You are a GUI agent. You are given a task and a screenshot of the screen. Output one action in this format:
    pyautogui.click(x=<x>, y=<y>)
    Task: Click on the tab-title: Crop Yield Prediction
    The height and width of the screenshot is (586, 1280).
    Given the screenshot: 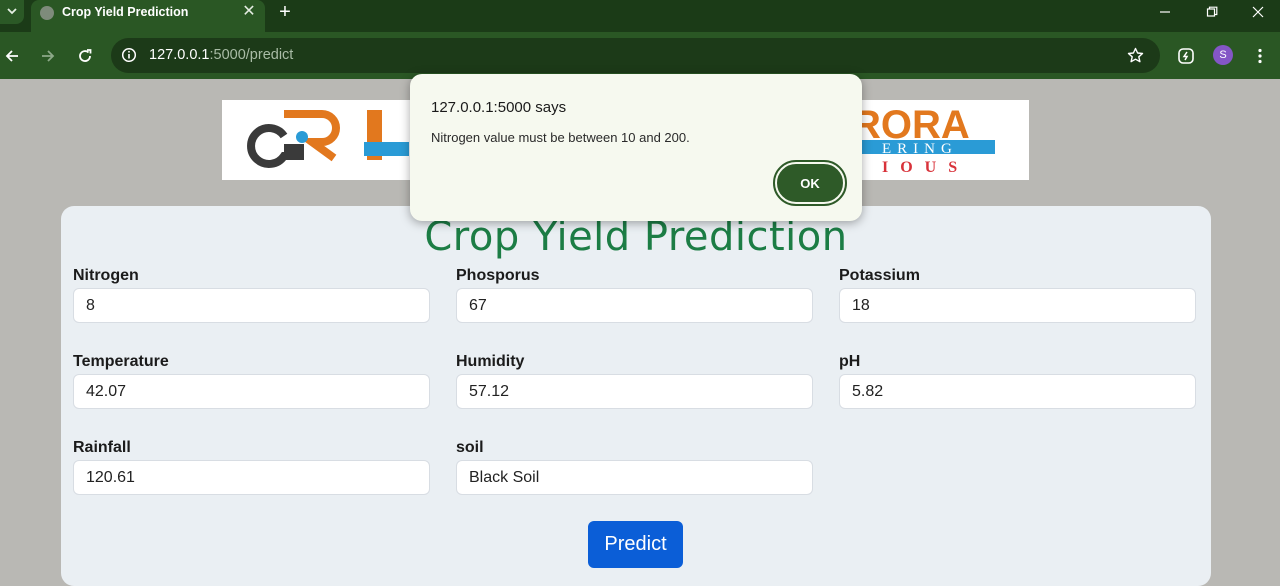 What is the action you would take?
    pyautogui.click(x=125, y=12)
    